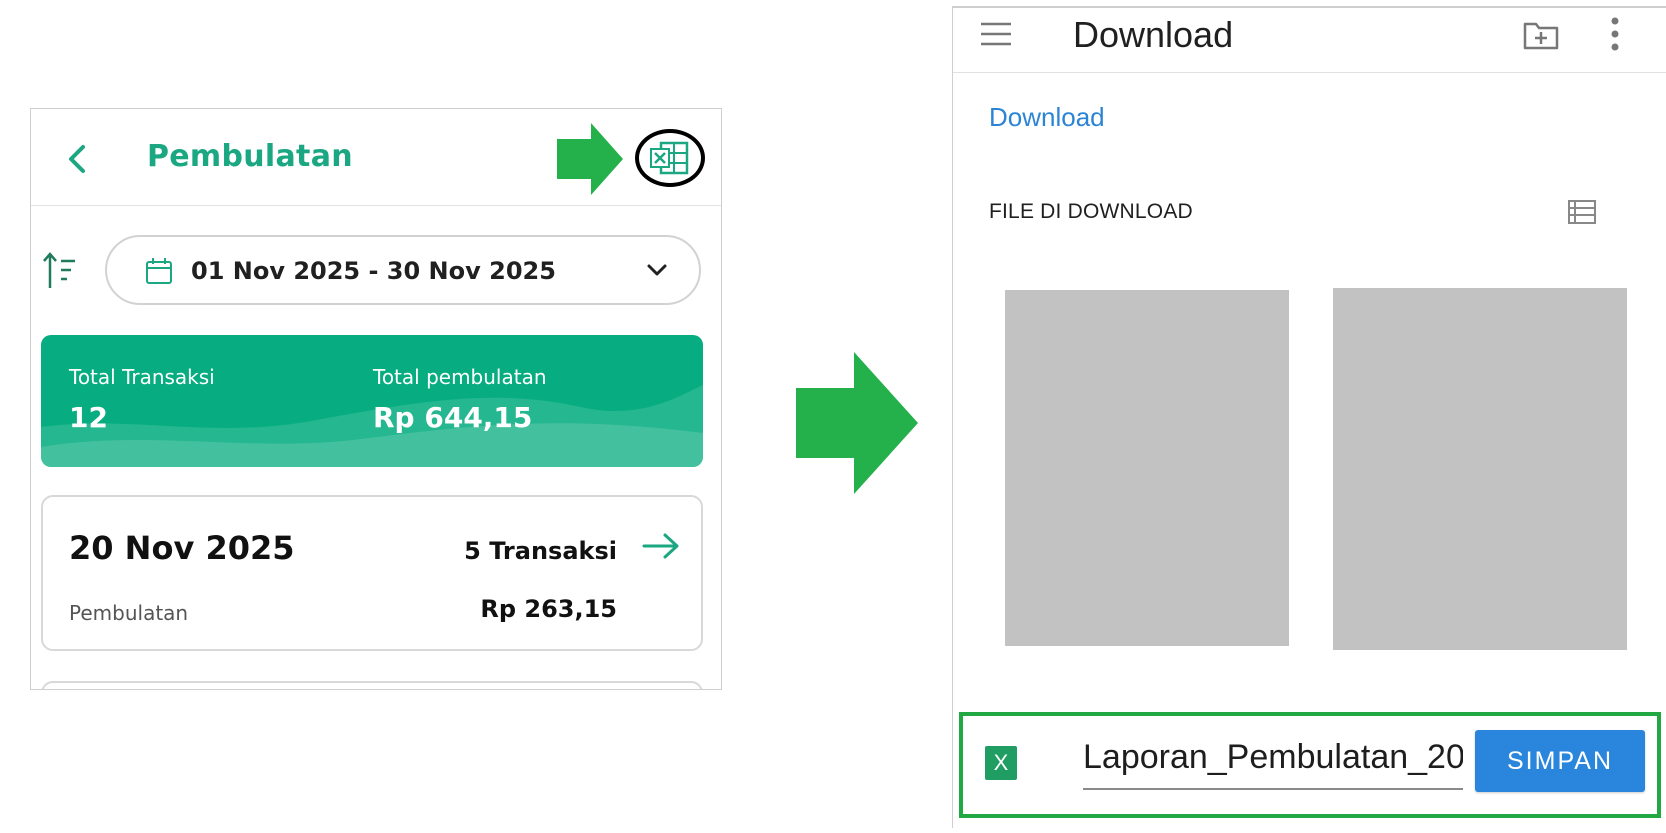 This screenshot has height=833, width=1666. Describe the element at coordinates (1615, 34) in the screenshot. I see `more-vertical-icon` at that location.